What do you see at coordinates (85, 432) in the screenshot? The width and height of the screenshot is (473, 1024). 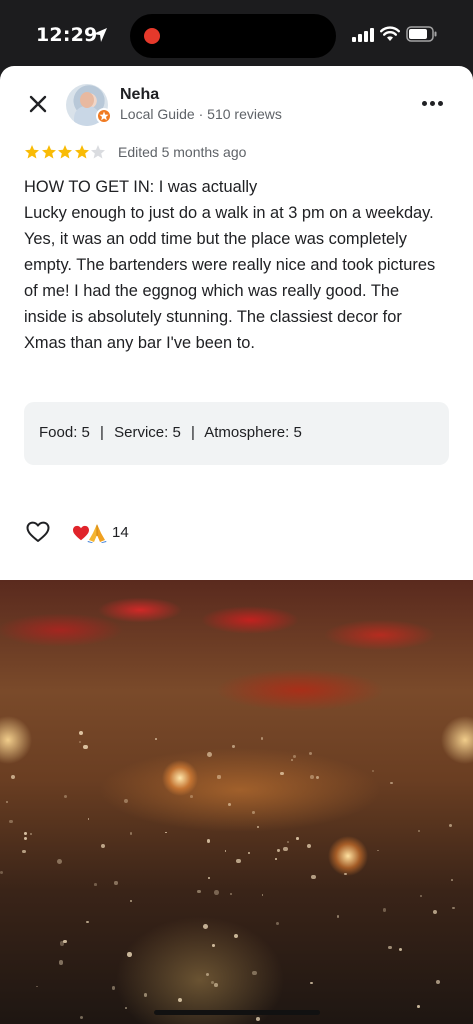 I see `food-value: 5` at bounding box center [85, 432].